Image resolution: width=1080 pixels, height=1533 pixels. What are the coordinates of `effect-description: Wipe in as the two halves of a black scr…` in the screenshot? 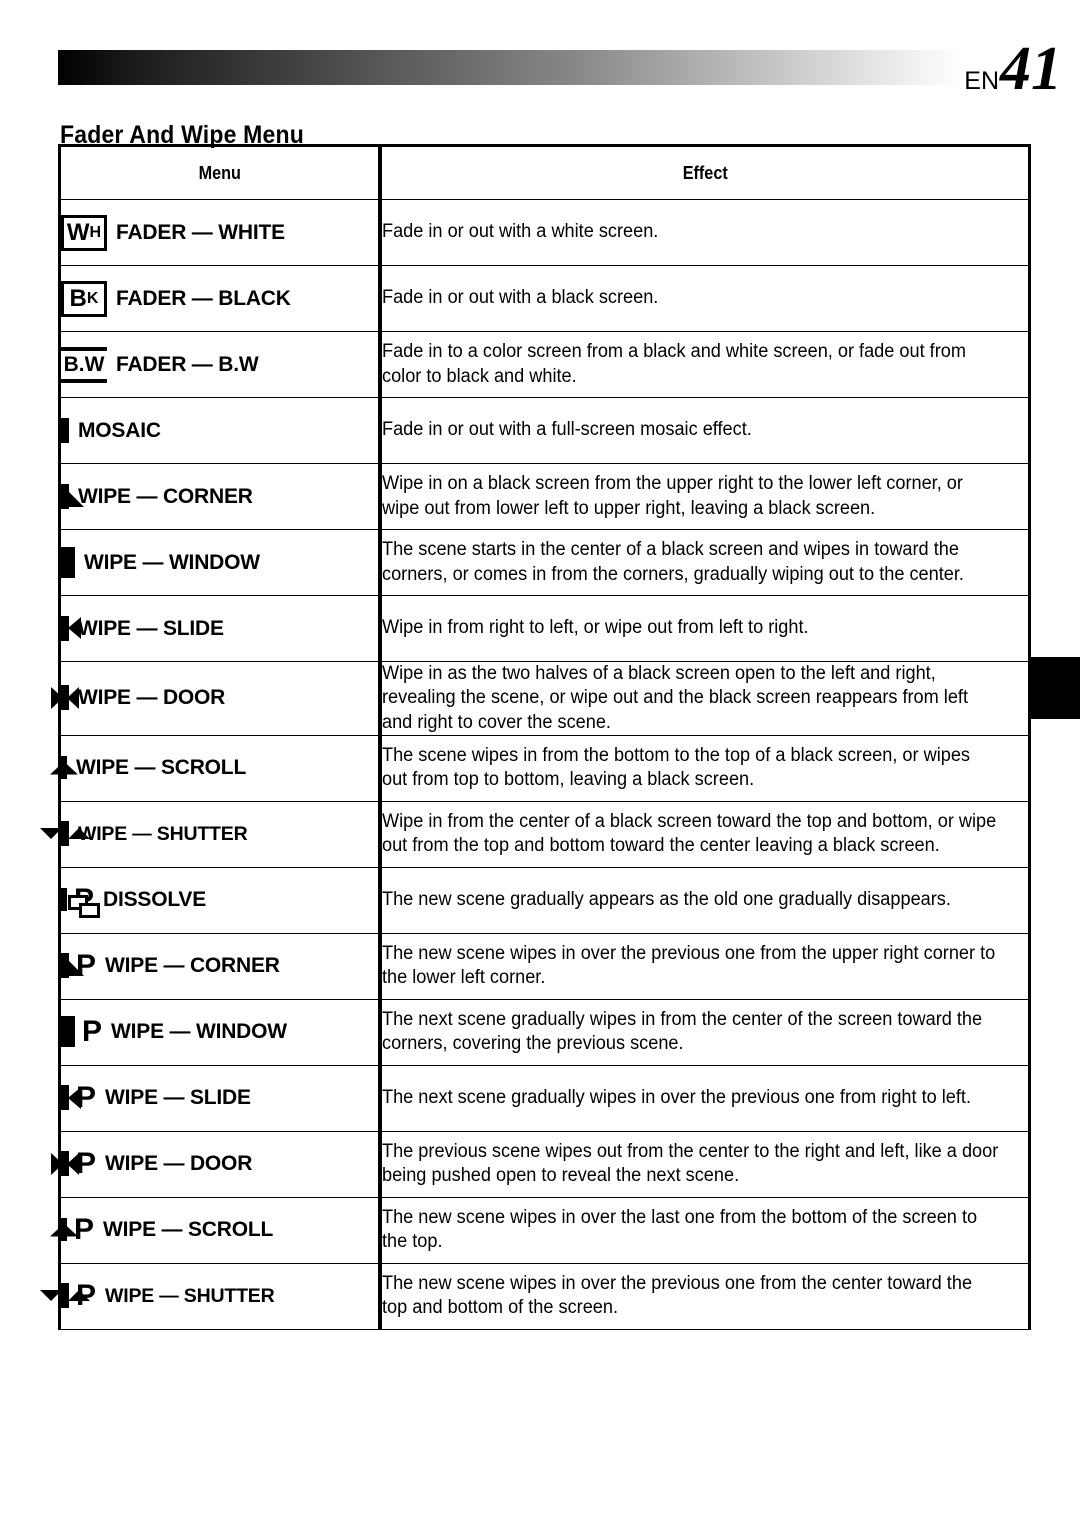 It's located at (674, 698).